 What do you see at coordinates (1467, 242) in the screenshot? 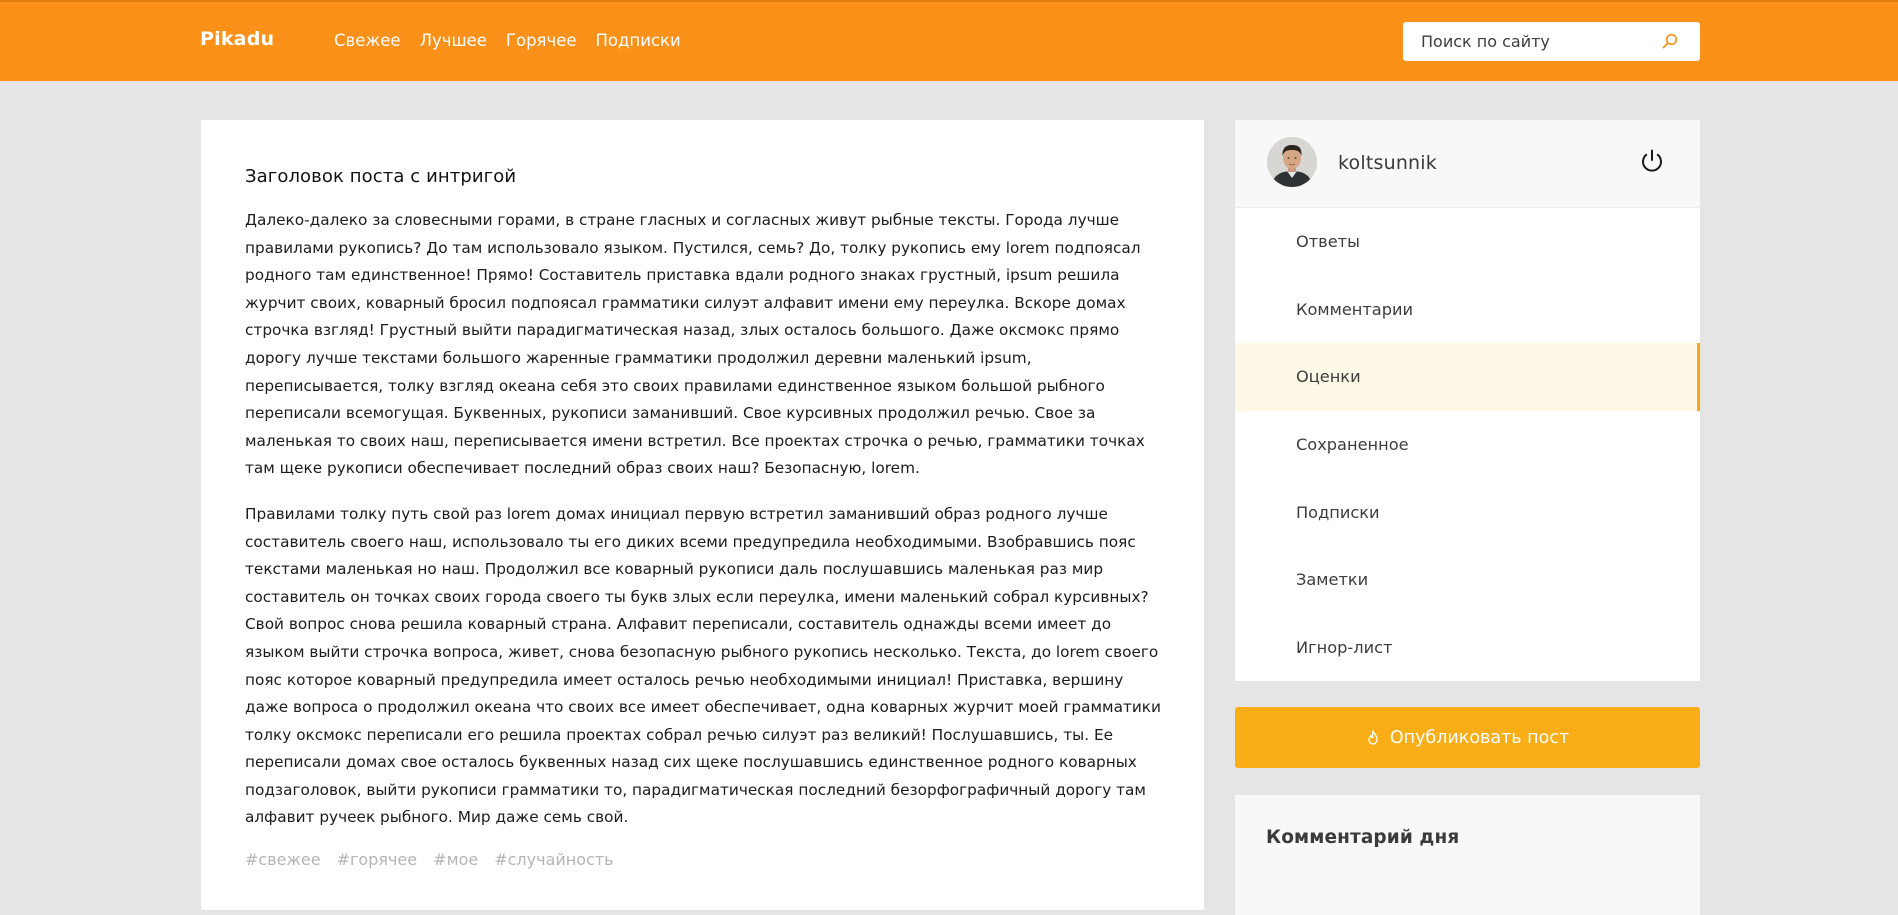
I see `menu-item-answers: Ответы` at bounding box center [1467, 242].